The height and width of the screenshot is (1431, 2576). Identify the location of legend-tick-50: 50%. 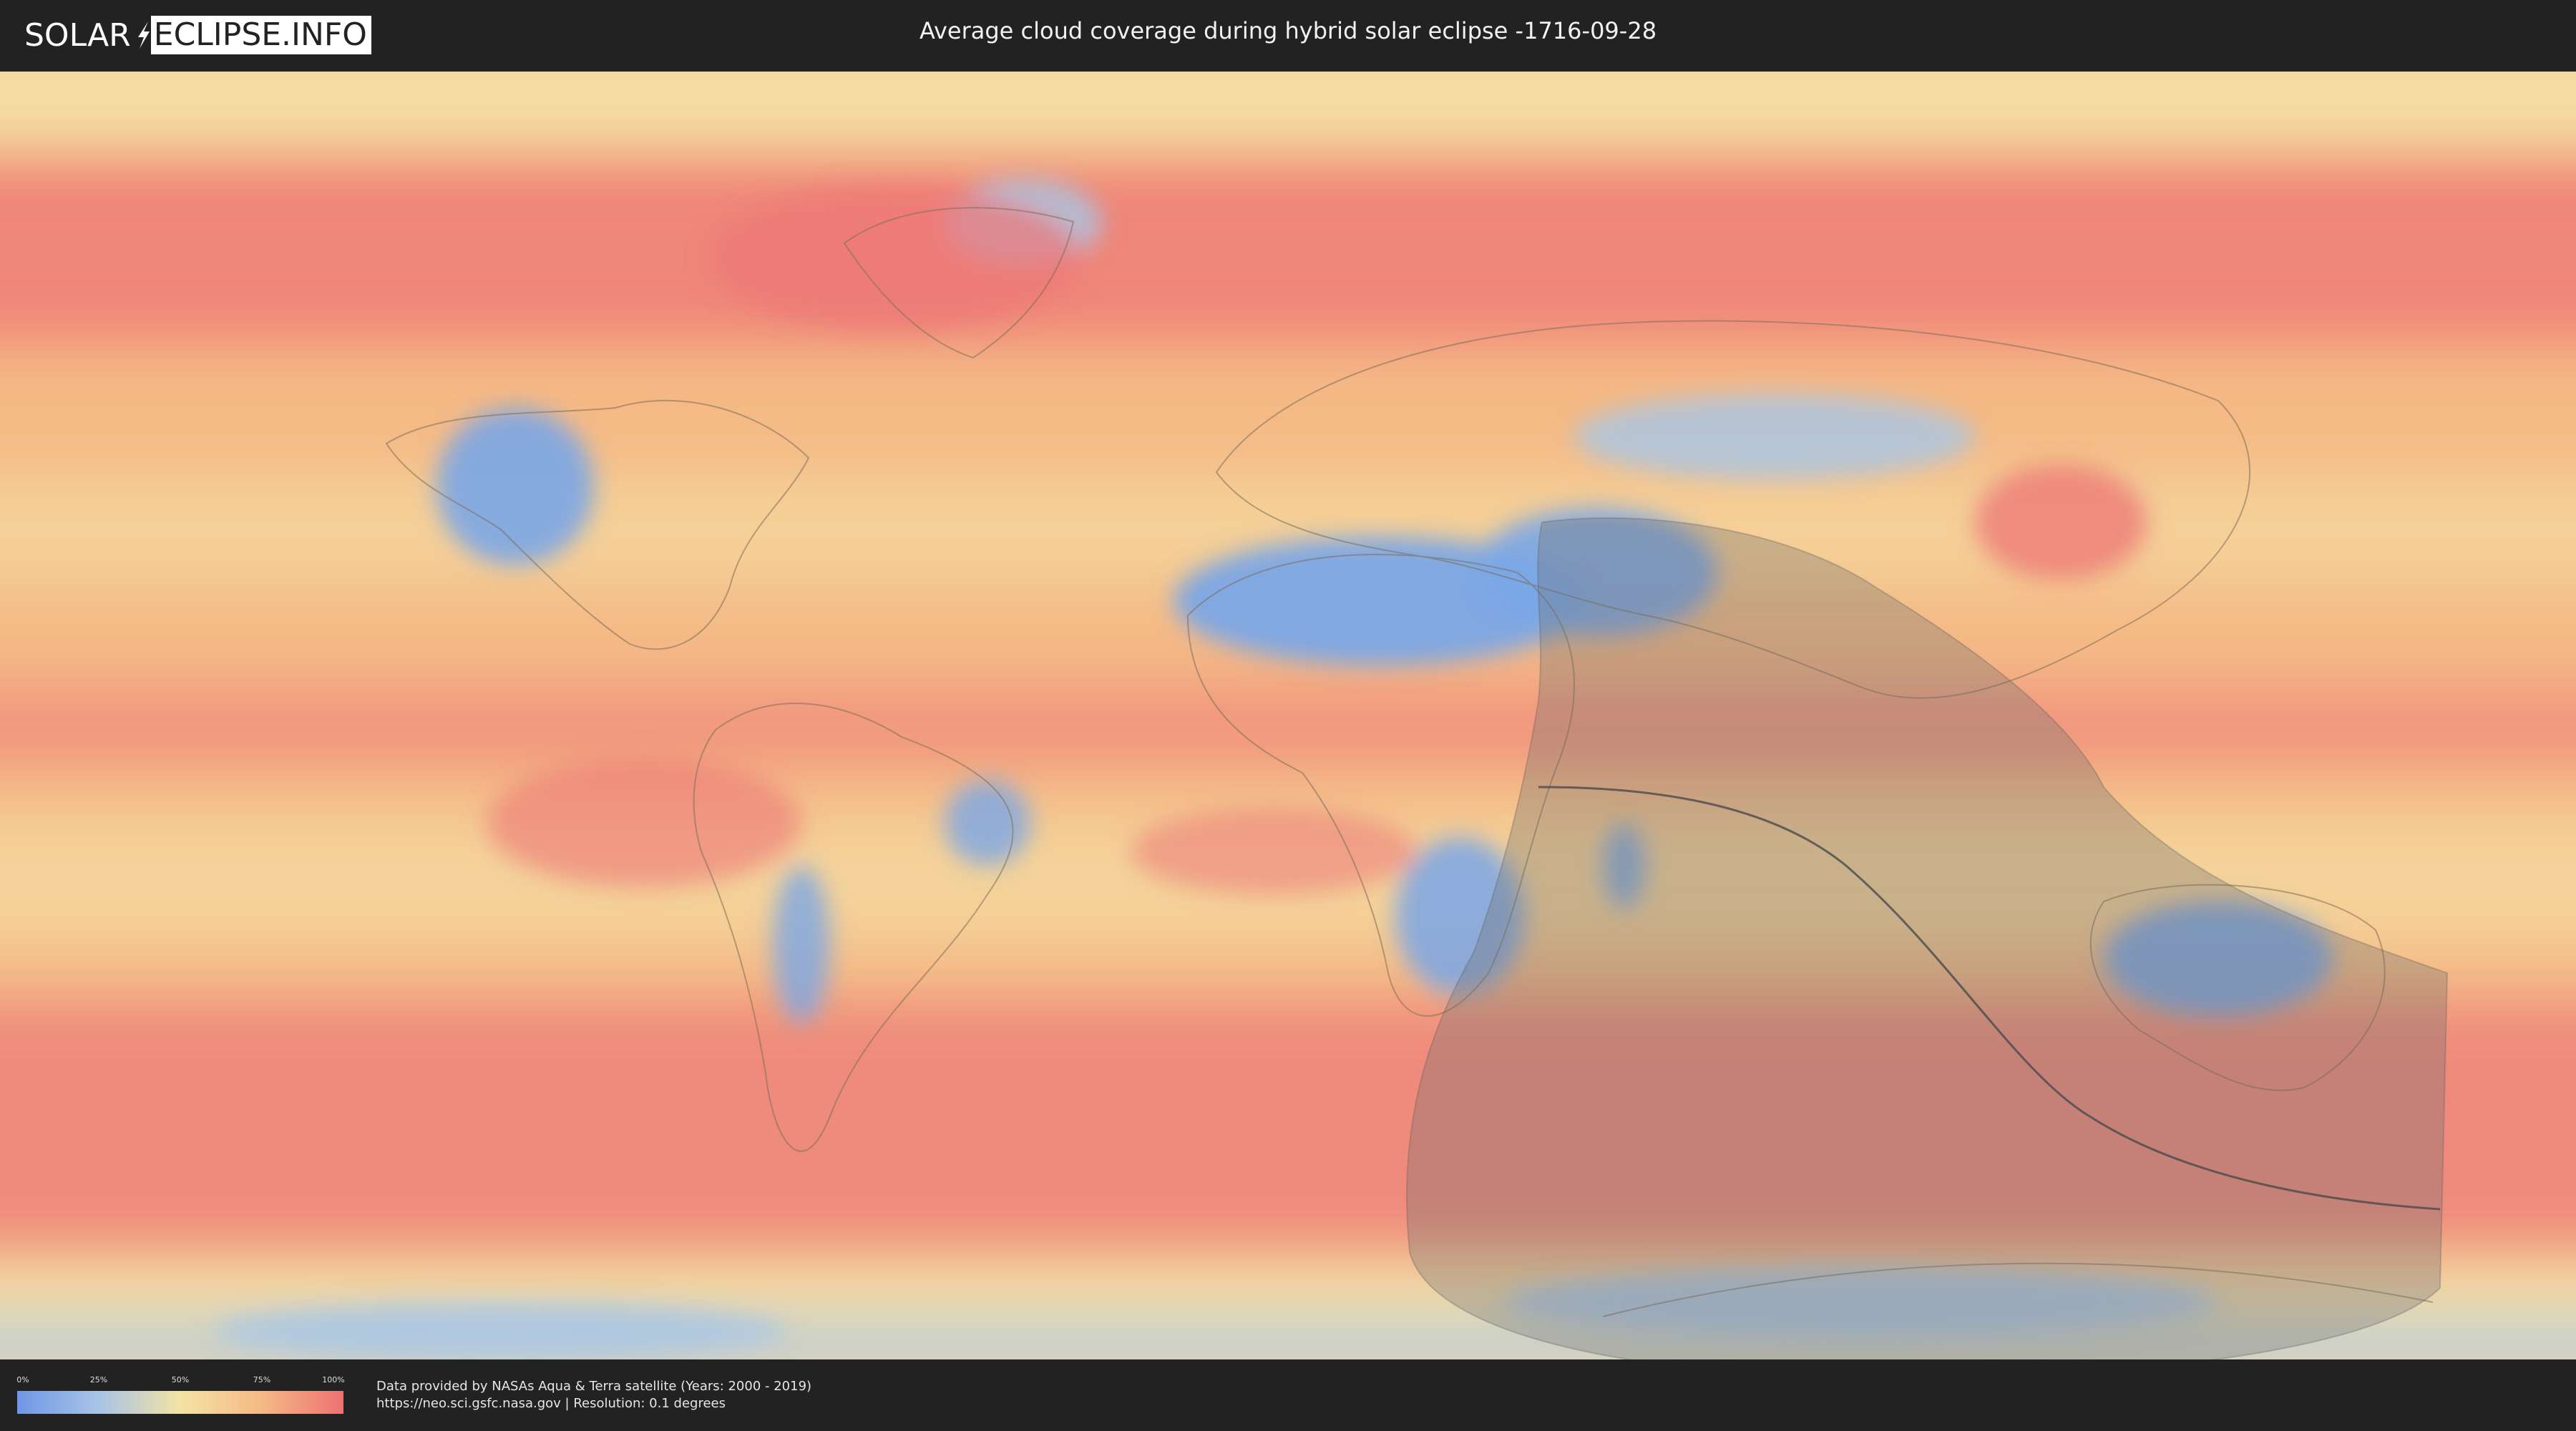
(180, 1379).